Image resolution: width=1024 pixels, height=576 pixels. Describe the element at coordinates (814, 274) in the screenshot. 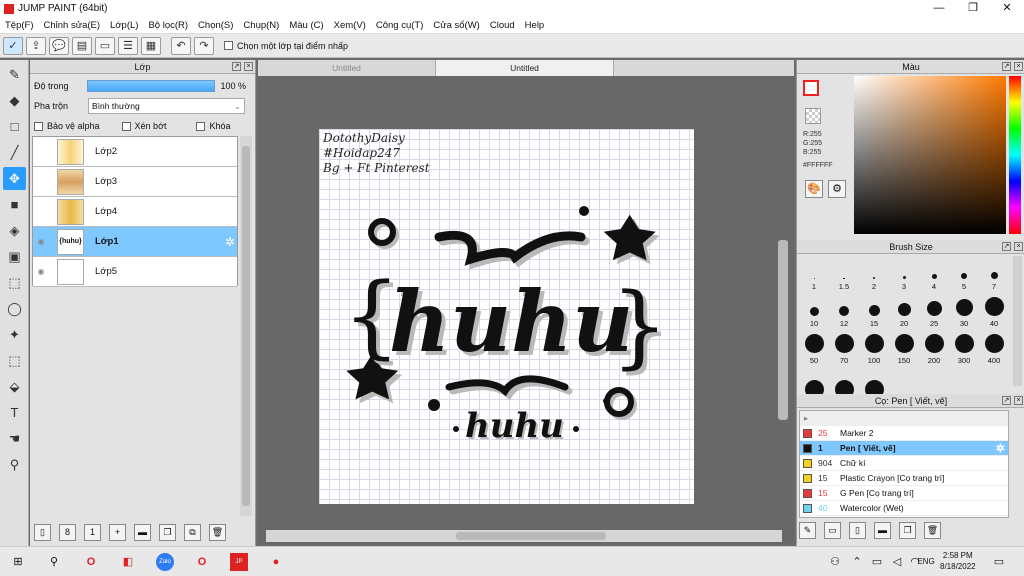

I see `brush-size-option: 1` at that location.